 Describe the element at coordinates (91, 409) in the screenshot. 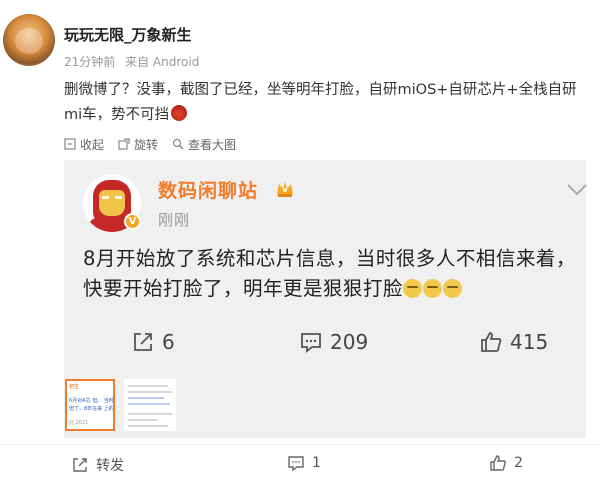

I see `thumb-text: 但了，8年在来 上的` at that location.